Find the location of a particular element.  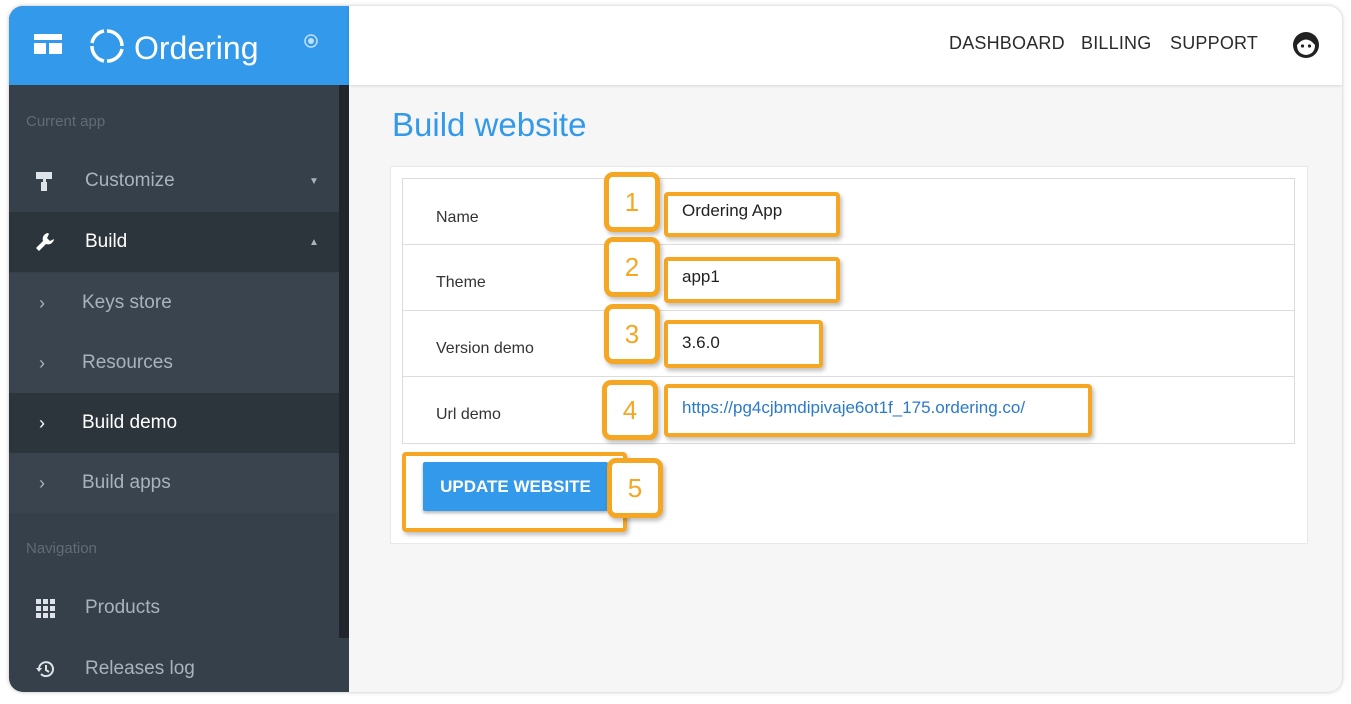

sidebar-item-build-demo: › Build demo is located at coordinates (174, 423).